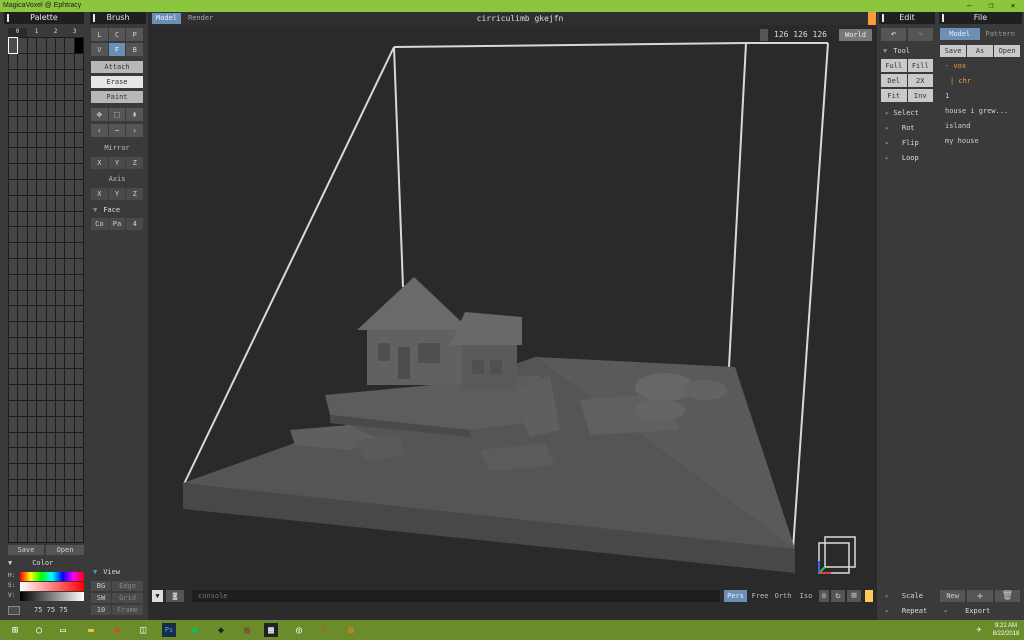 The height and width of the screenshot is (640, 1024). Describe the element at coordinates (135, 163) in the screenshot. I see `mirror-z-button: Z` at that location.